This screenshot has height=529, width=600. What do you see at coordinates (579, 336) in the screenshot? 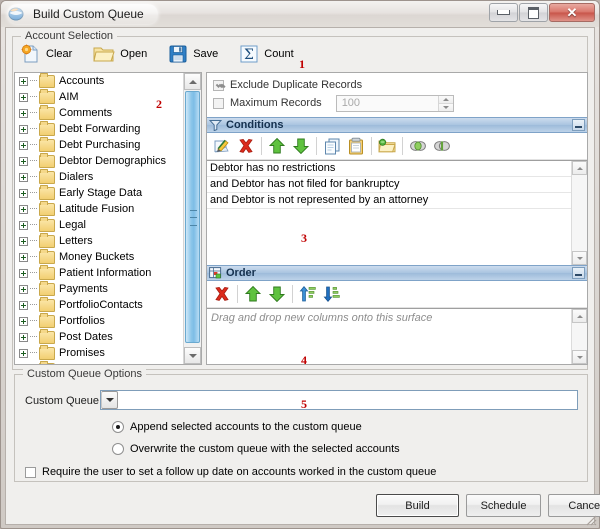
I see `order-scrollbar` at bounding box center [579, 336].